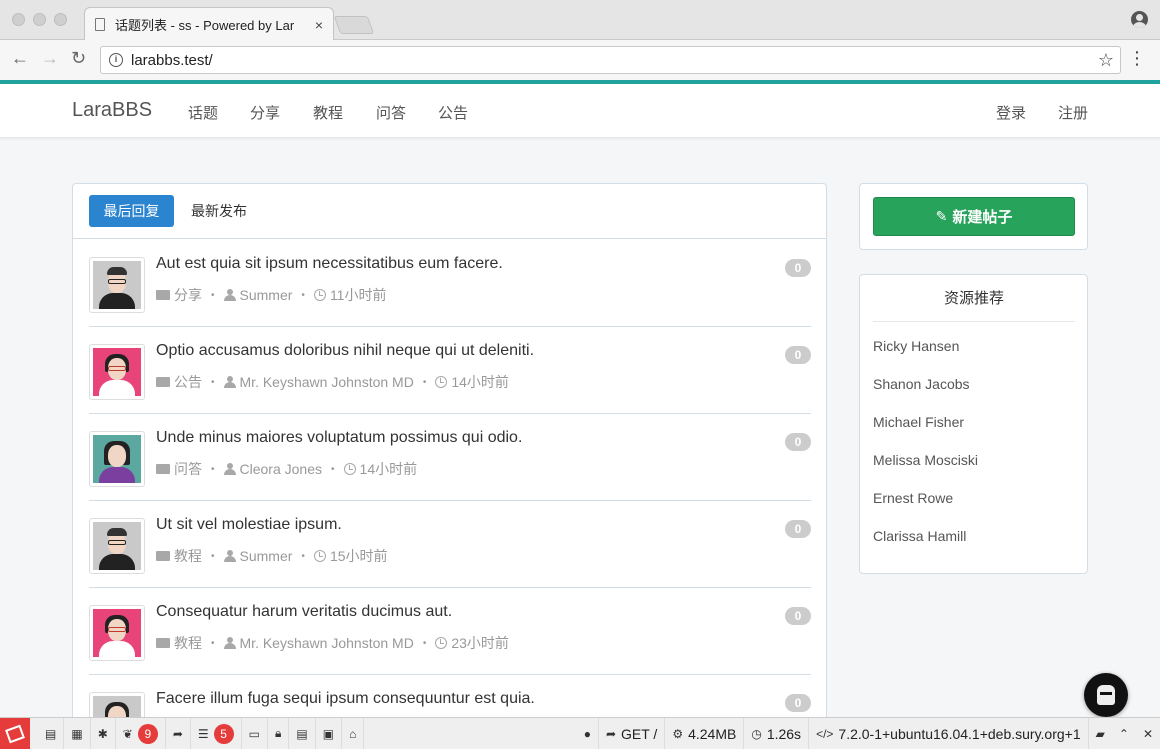 The image size is (1160, 749). I want to click on request-tab: ▣, so click(329, 733).